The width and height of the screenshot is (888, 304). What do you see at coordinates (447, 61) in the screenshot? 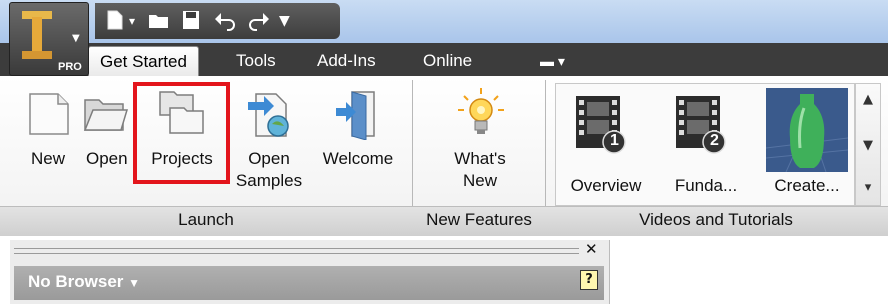
I see `tab-online: Online` at bounding box center [447, 61].